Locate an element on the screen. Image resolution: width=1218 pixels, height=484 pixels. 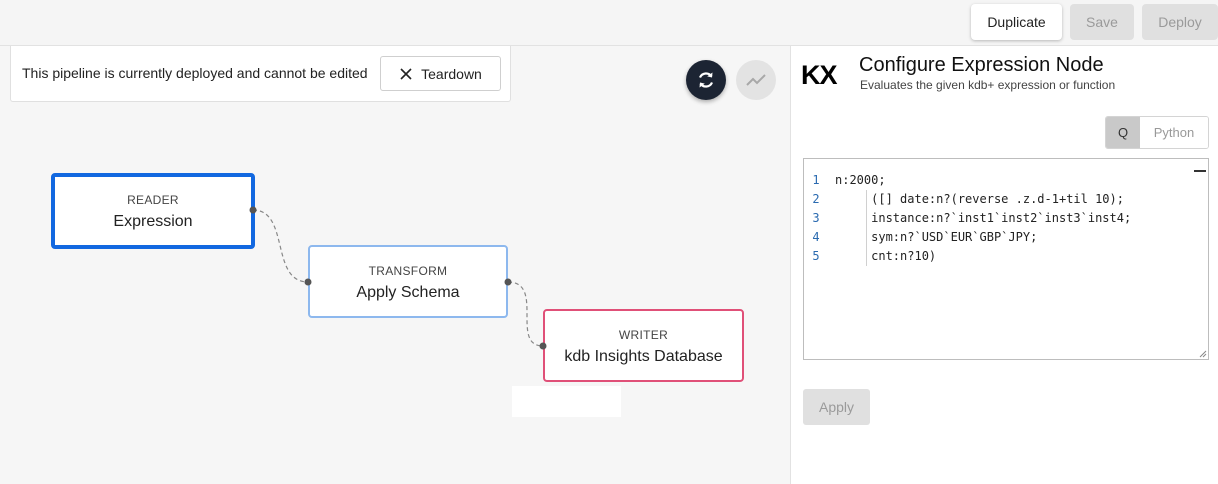
panel-title: Configure Expression Node is located at coordinates (981, 65).